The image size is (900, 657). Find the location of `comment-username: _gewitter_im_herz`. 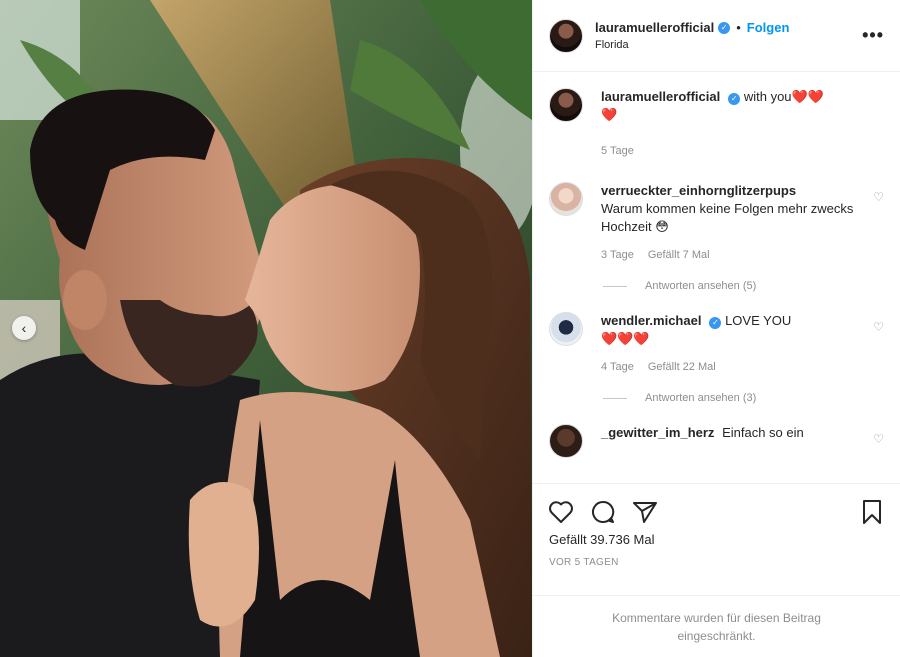

comment-username: _gewitter_im_herz is located at coordinates (657, 432).